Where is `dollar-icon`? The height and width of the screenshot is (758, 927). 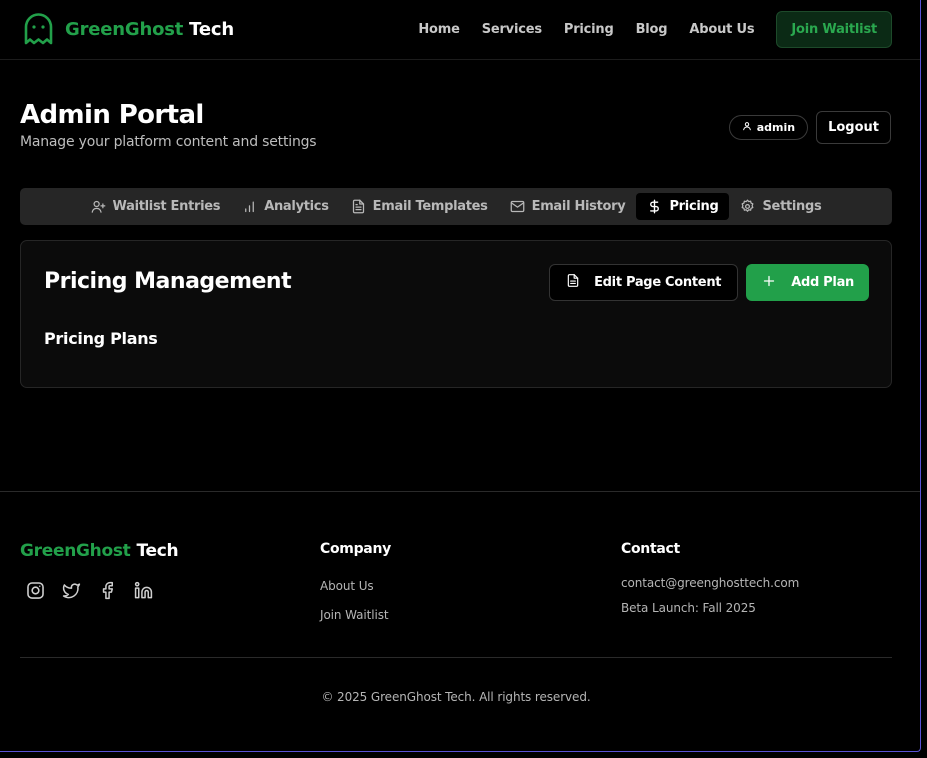 dollar-icon is located at coordinates (654, 206).